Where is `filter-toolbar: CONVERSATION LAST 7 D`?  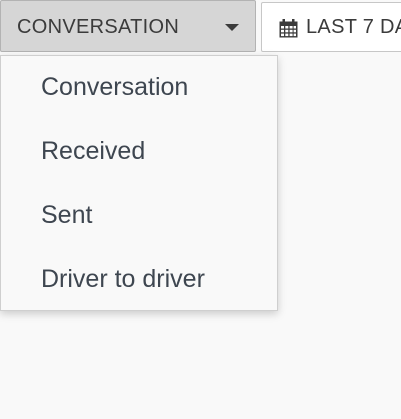 filter-toolbar: CONVERSATION LAST 7 D is located at coordinates (200, 28).